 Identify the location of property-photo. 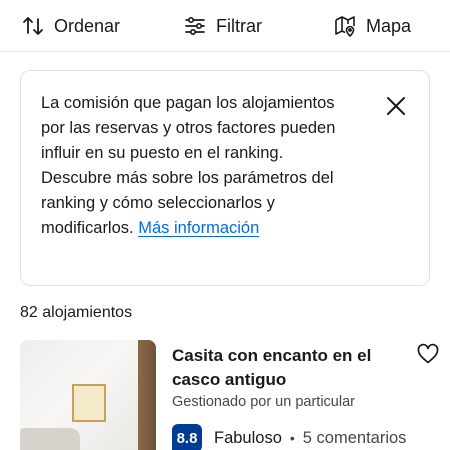
(88, 395).